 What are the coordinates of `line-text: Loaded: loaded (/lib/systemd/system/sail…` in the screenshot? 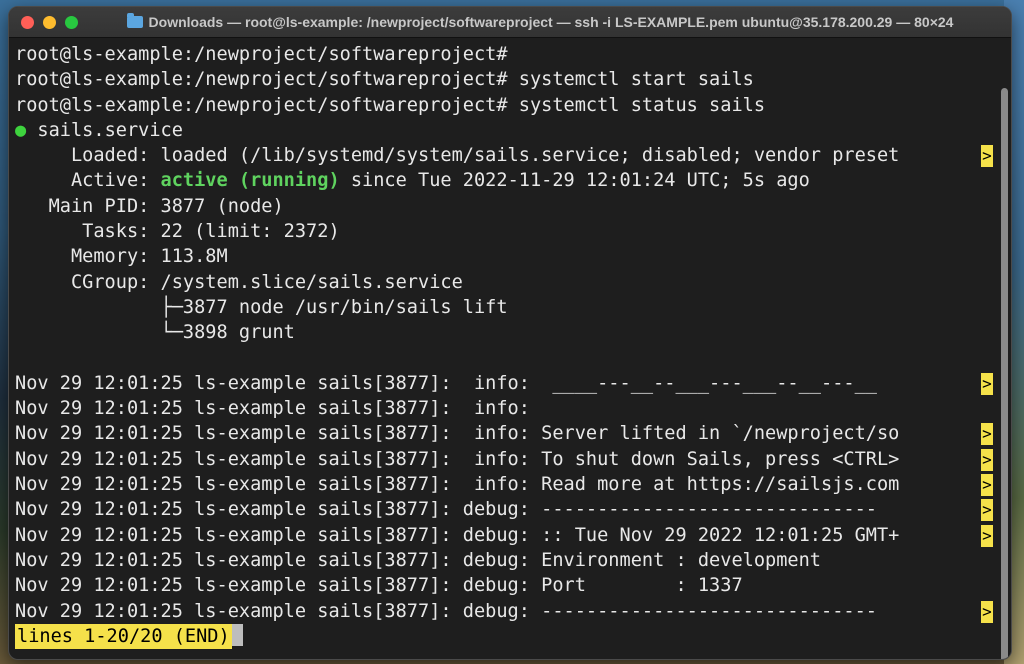 It's located at (457, 156).